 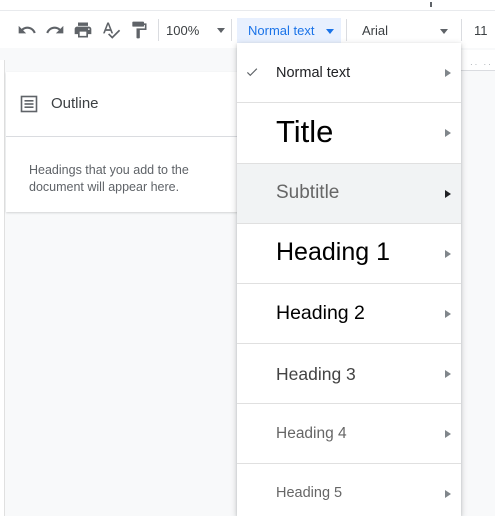 I want to click on menu-item-heading-2: Heading 2, so click(x=349, y=314).